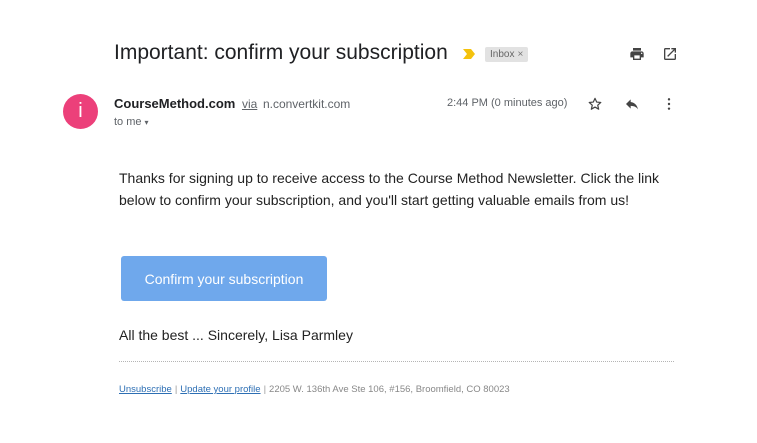 Image resolution: width=757 pixels, height=443 pixels. Describe the element at coordinates (396, 361) in the screenshot. I see `footer-divider` at that location.